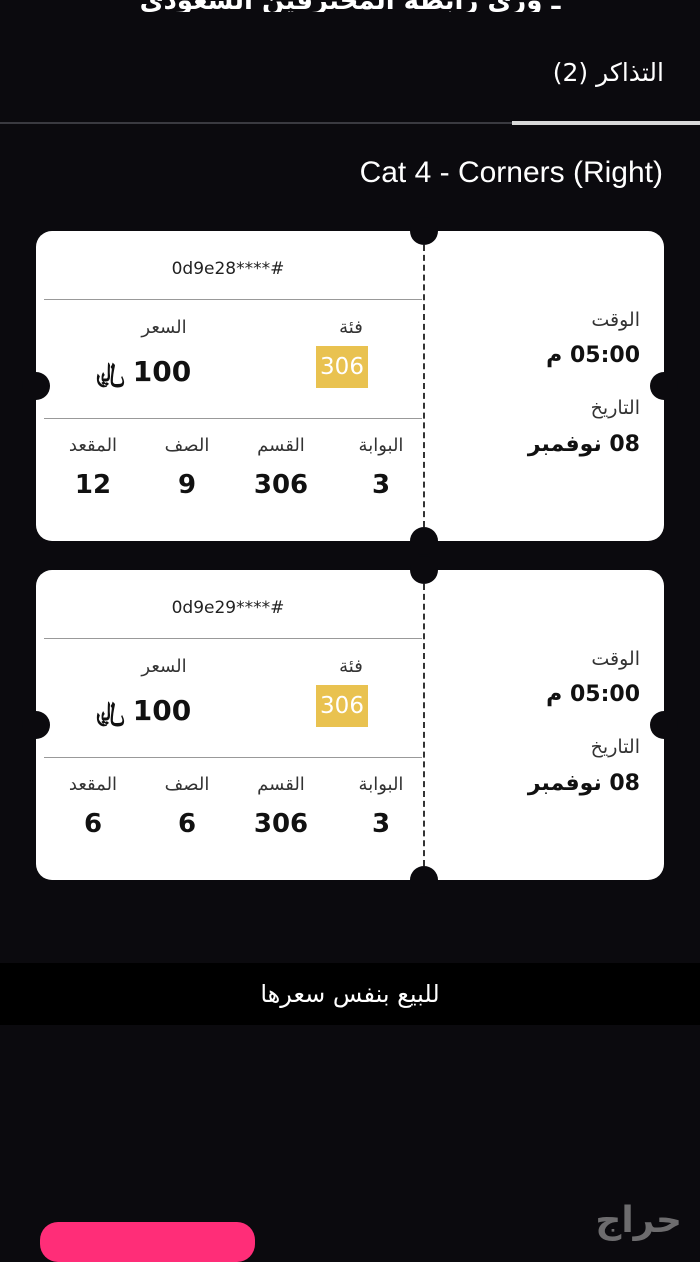 This screenshot has width=700, height=1262. I want to click on page-header-title: ـ وري رابطة المحترفين السعودي, so click(350, 6).